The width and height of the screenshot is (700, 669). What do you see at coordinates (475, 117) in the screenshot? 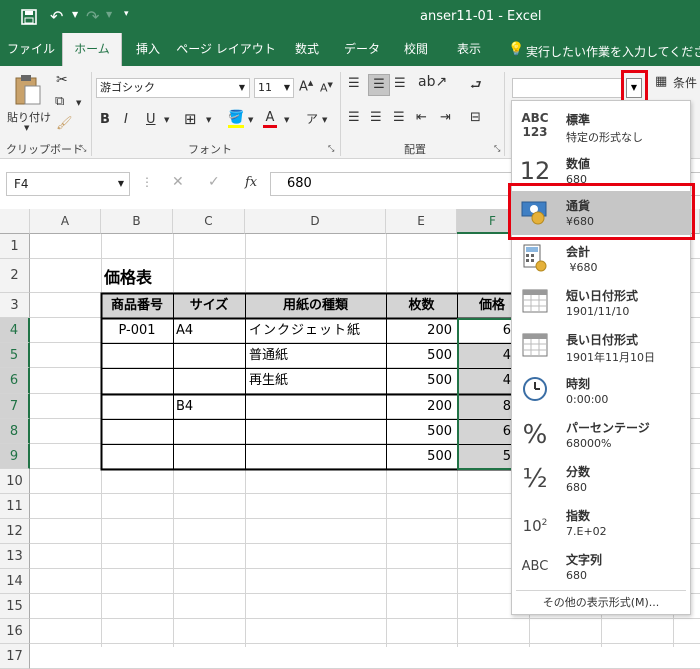
I see `merge-center-icon: ⊟` at bounding box center [475, 117].